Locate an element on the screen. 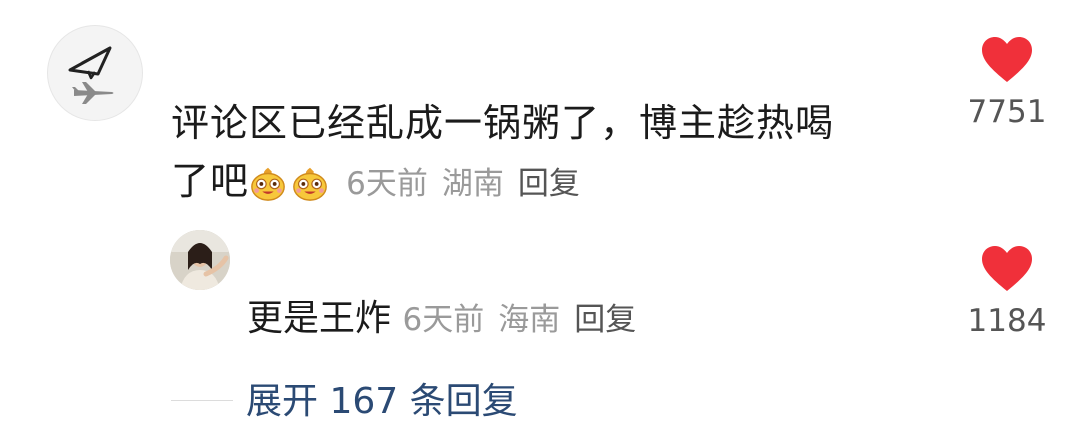 This screenshot has width=1080, height=444. comment-location: 湖南 is located at coordinates (472, 184).